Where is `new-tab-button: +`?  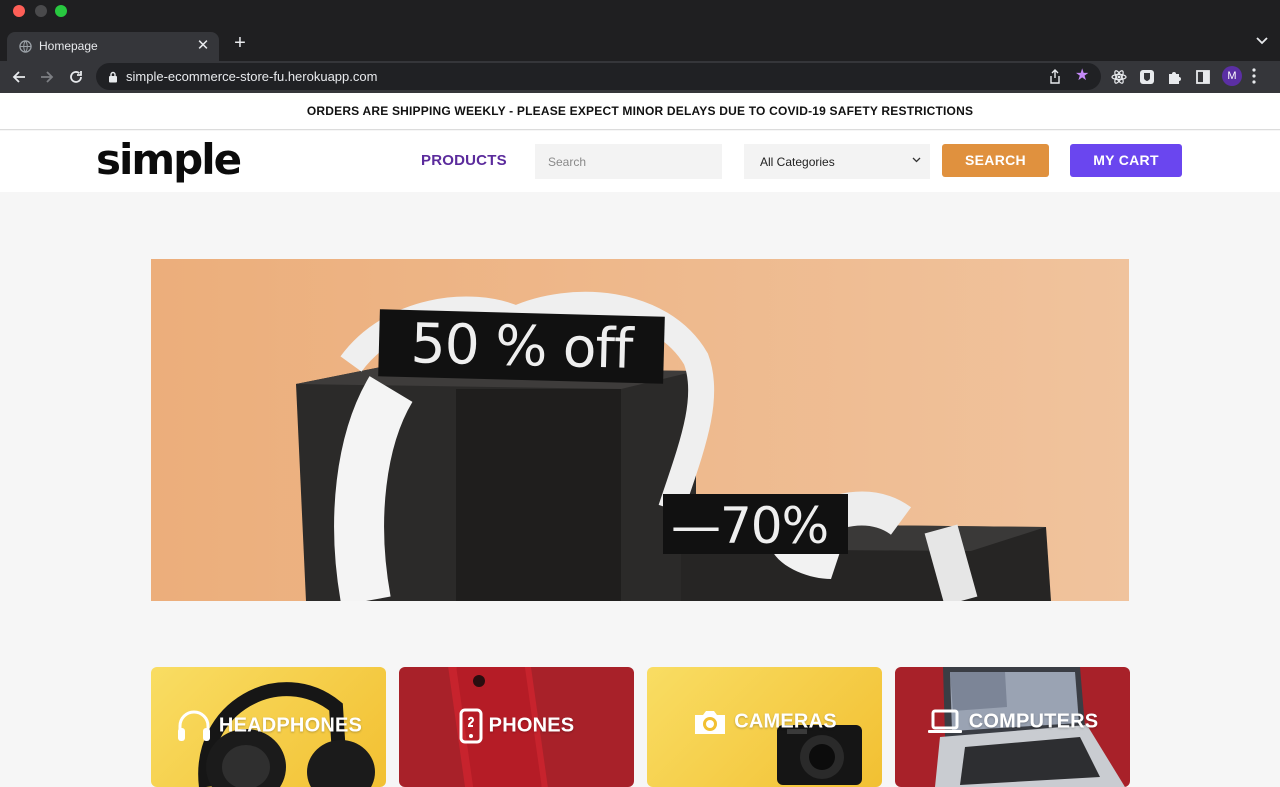
new-tab-button: + is located at coordinates (240, 43).